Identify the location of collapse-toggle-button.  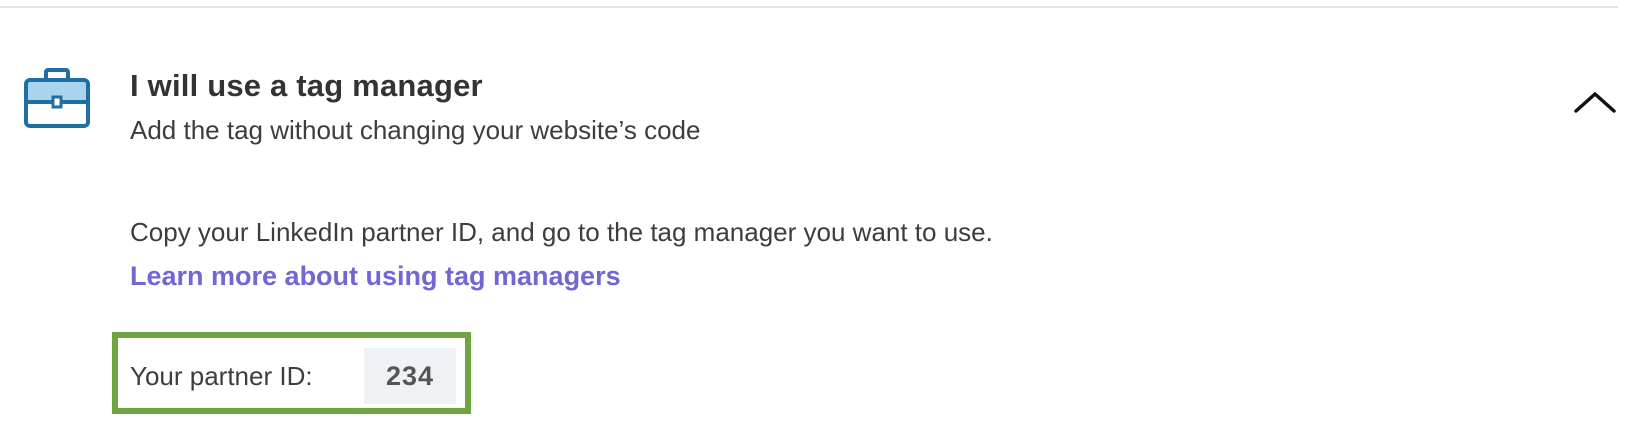
(1595, 102).